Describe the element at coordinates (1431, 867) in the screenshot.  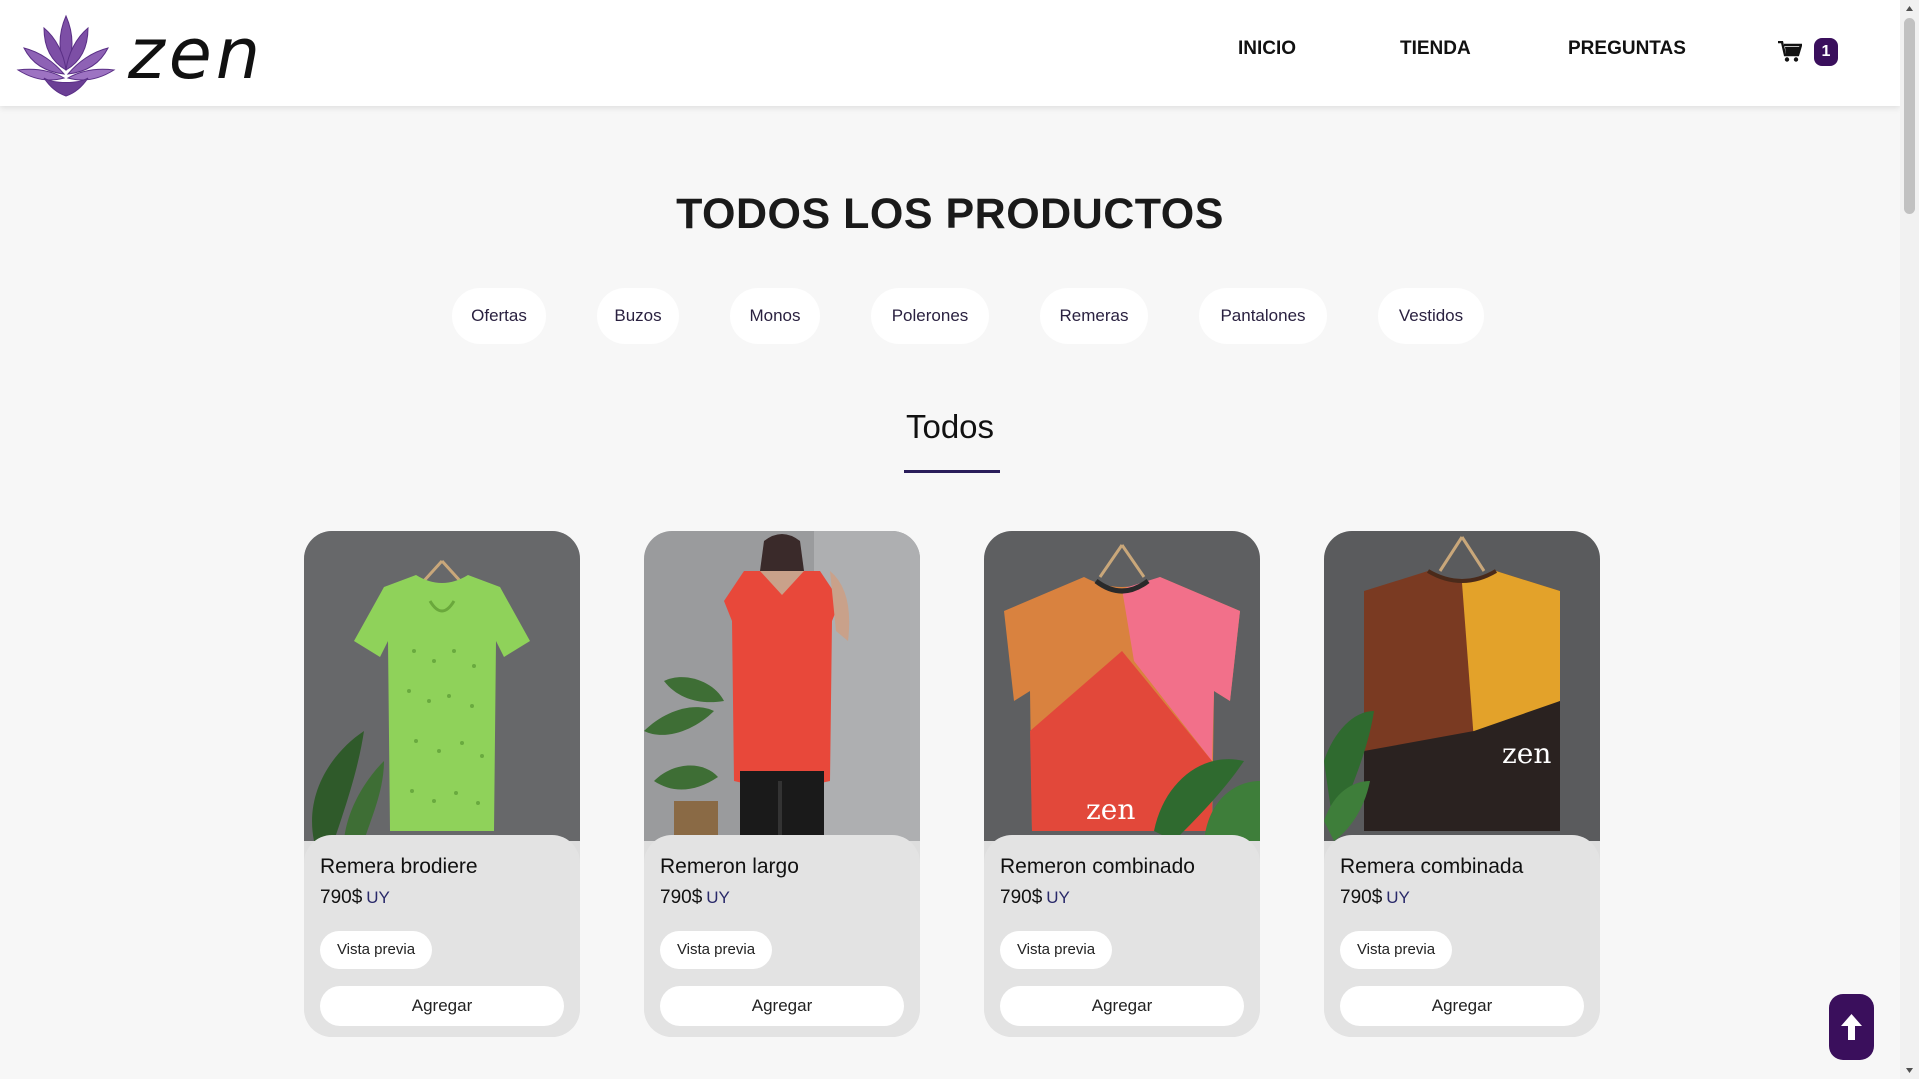
I see `product-name: Remera combinada` at that location.